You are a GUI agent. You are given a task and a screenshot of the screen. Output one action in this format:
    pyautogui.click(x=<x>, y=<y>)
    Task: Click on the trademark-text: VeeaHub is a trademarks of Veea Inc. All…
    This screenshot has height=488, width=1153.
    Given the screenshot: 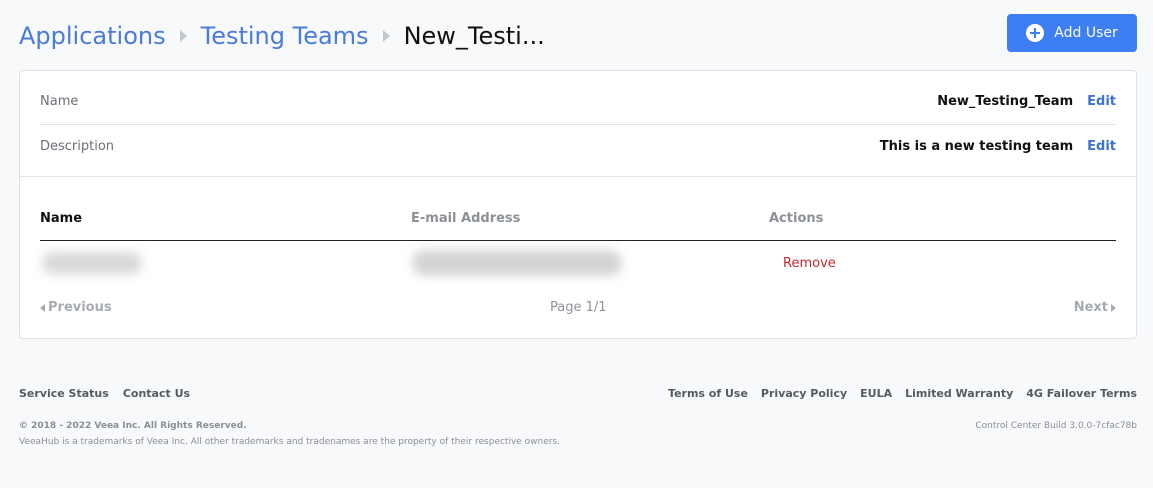 What is the action you would take?
    pyautogui.click(x=290, y=442)
    